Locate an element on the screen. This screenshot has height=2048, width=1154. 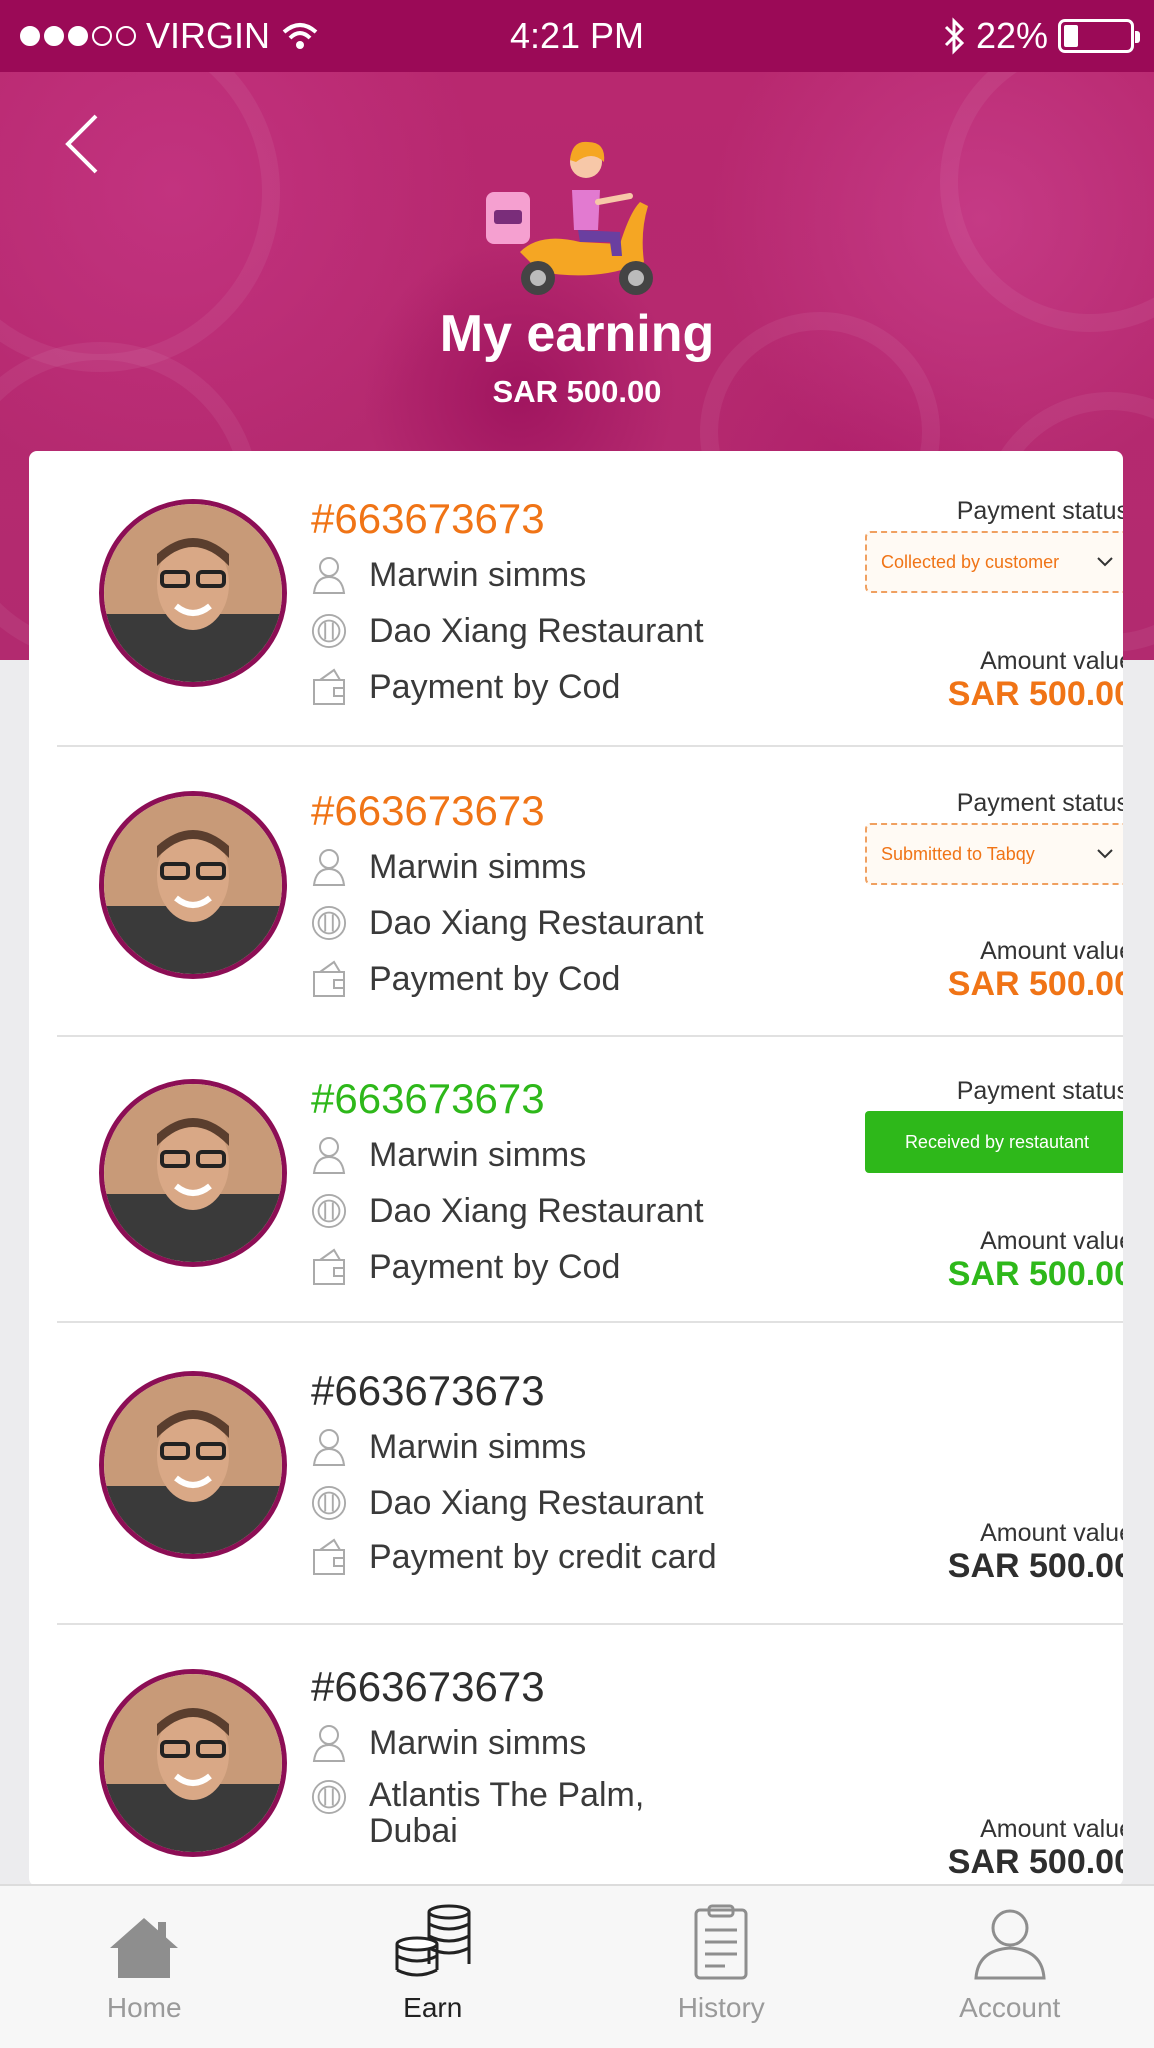
total-earning: SAR 500.00 is located at coordinates (577, 391).